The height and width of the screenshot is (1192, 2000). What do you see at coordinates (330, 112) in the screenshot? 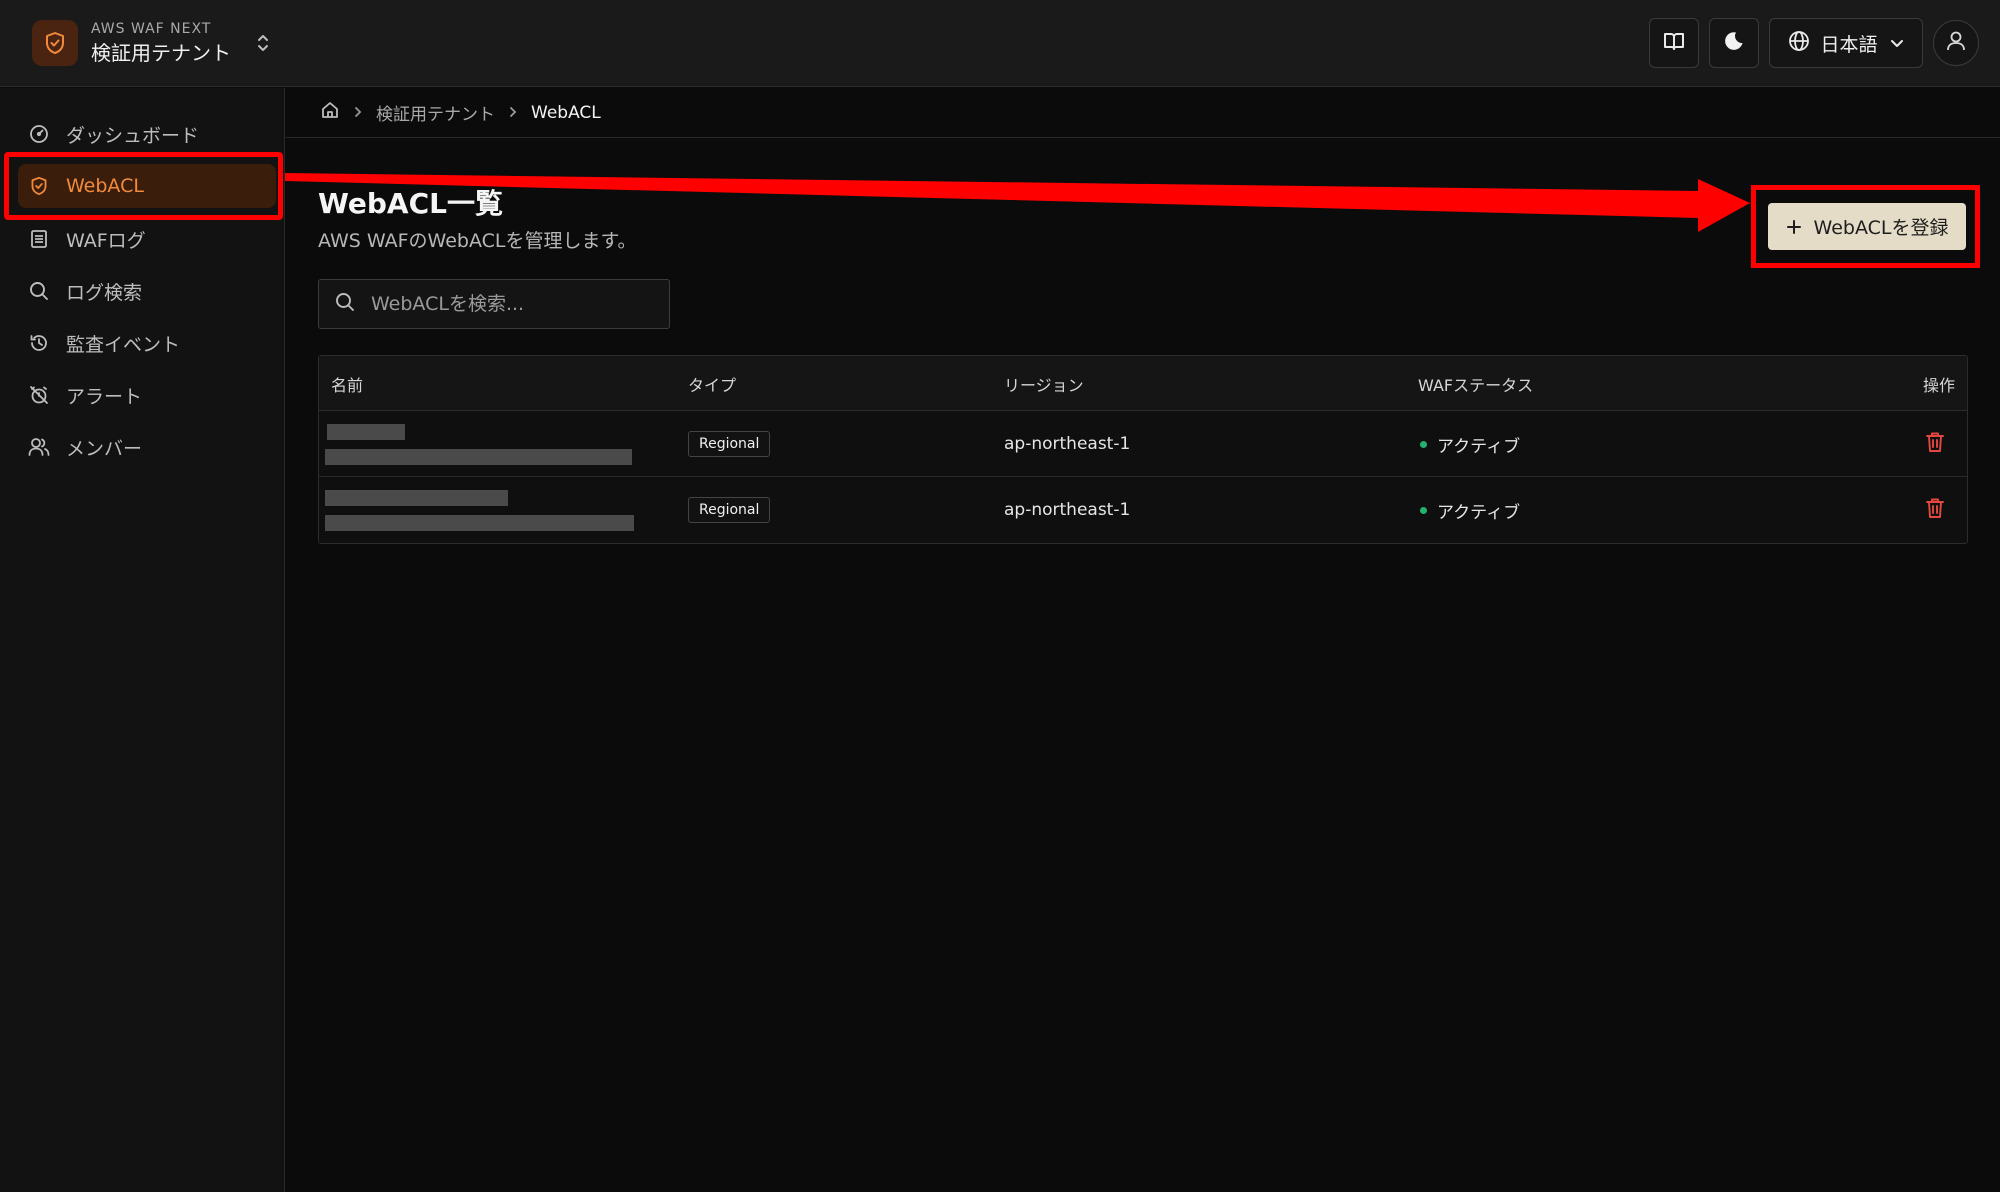
I see `home-icon` at bounding box center [330, 112].